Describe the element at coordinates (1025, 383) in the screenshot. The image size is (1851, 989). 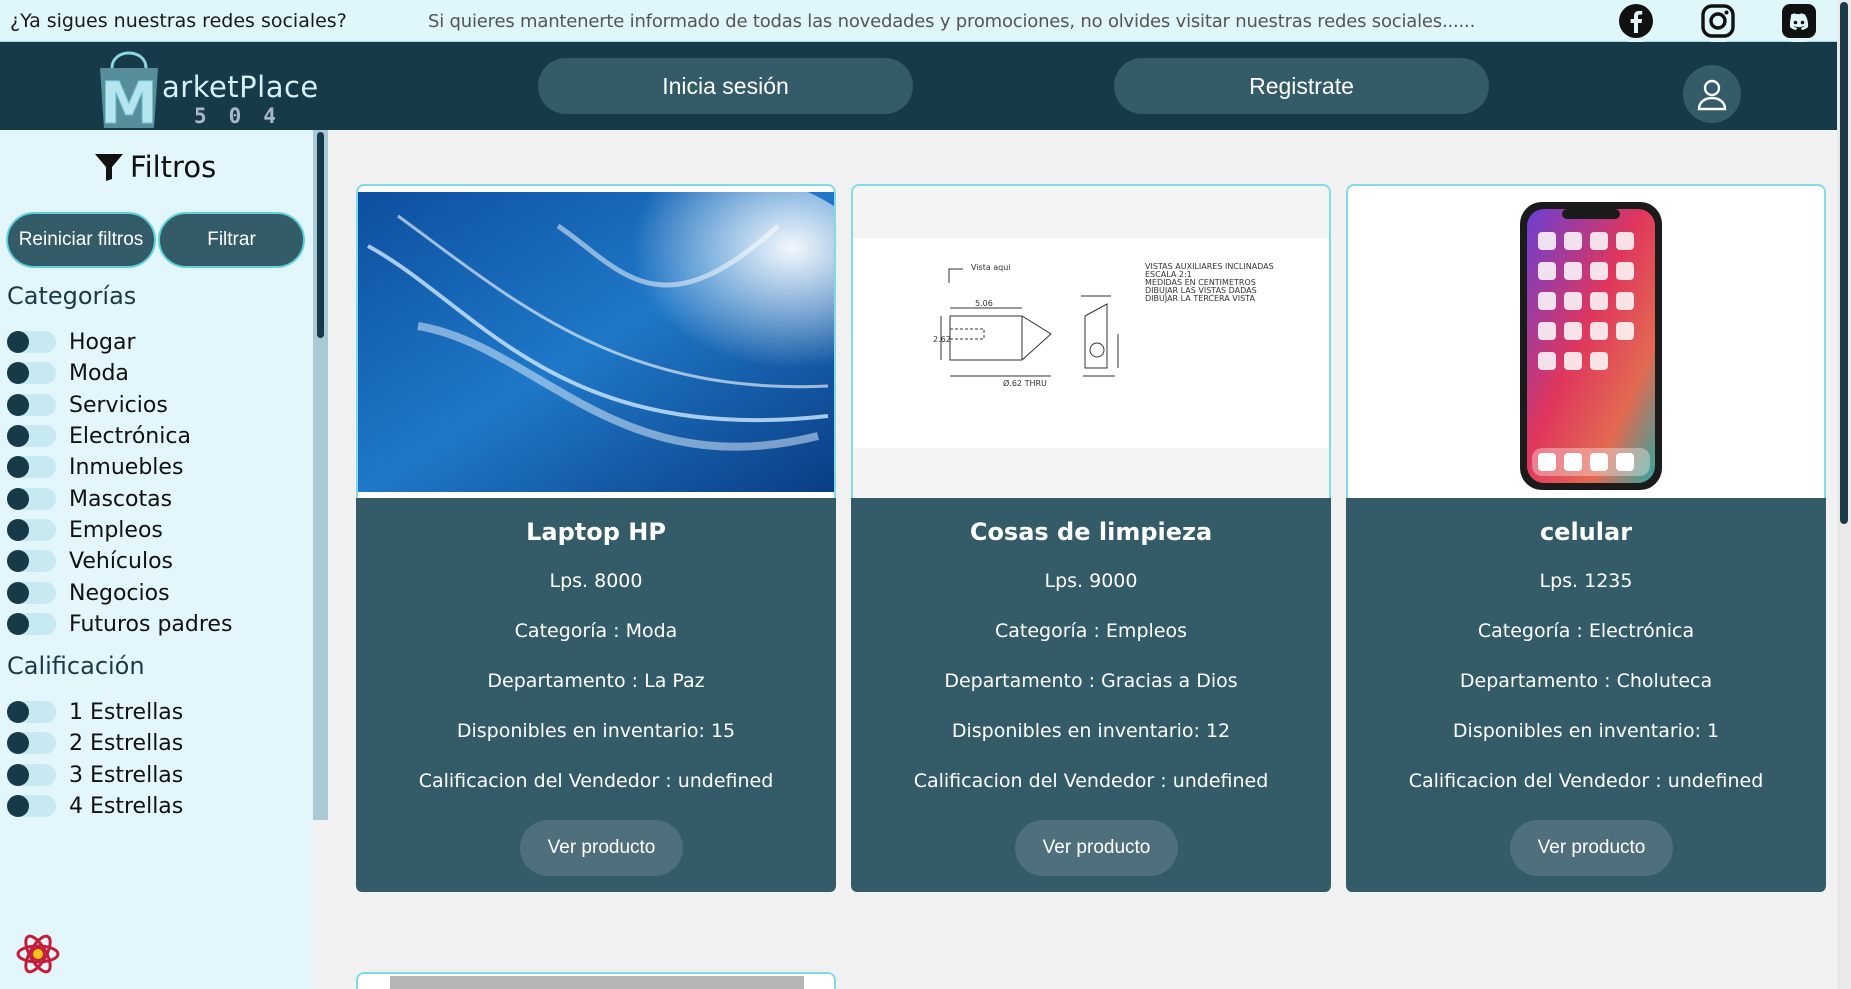
I see `svg-text: Ø.62 THRU` at that location.